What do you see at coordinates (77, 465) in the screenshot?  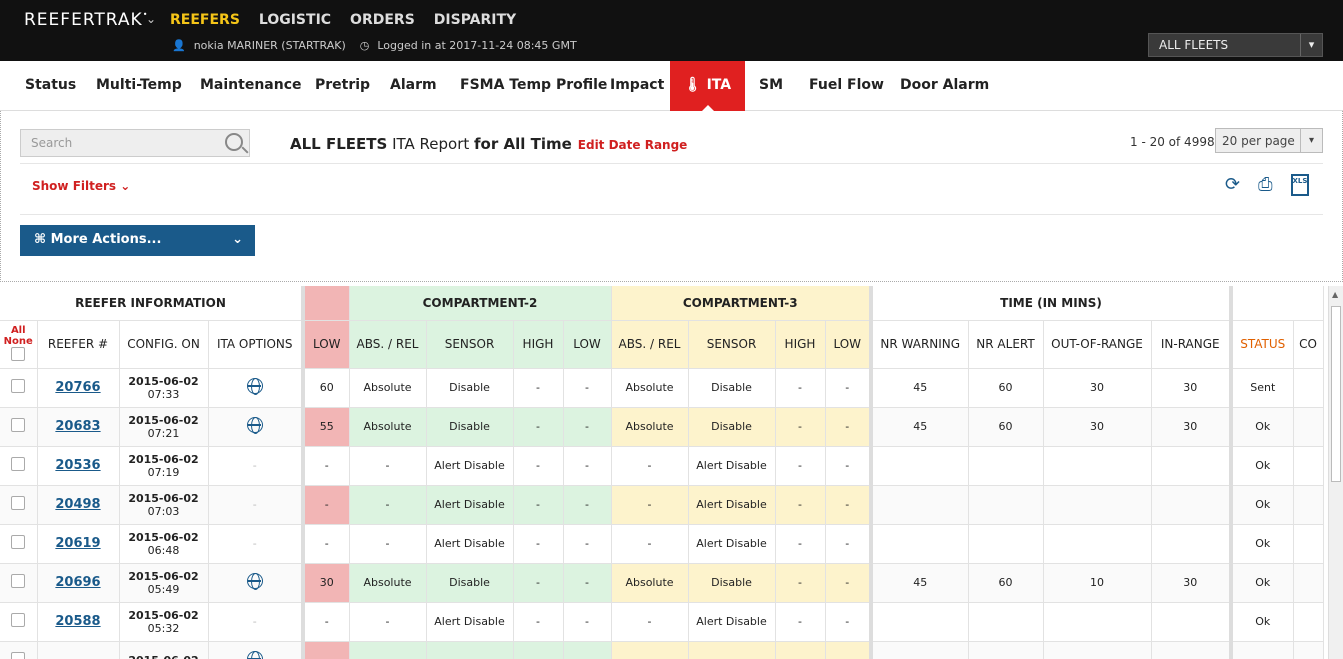 I see `reefer-link: 20536` at bounding box center [77, 465].